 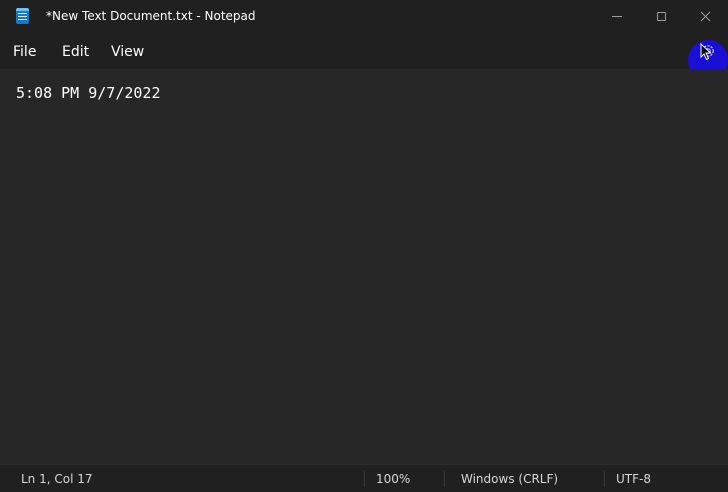 I want to click on status-line-ending: Windows (CRLF), so click(x=509, y=479).